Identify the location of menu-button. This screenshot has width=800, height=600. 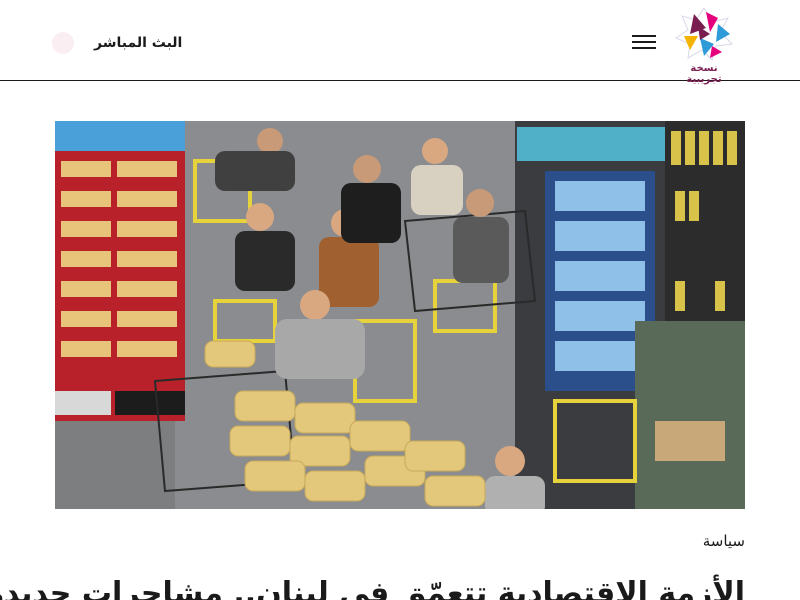
(644, 42).